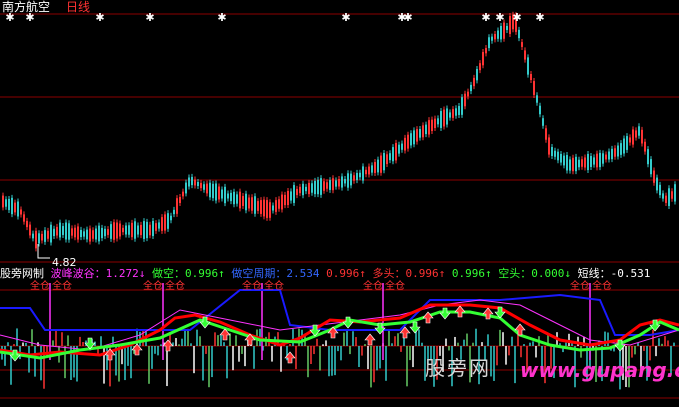 The image size is (679, 407). I want to click on indicator-field: 0.996↑, so click(343, 273).